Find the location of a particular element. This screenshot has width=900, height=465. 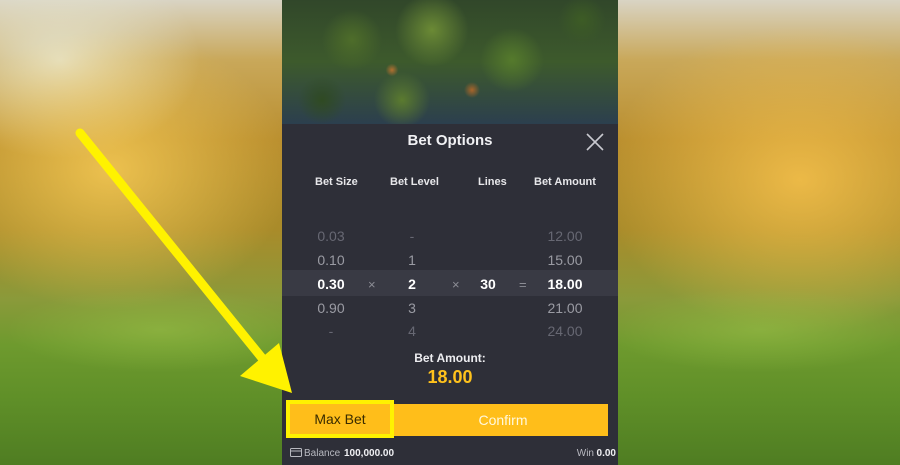

bet-size-option: 0.90 is located at coordinates (331, 308).